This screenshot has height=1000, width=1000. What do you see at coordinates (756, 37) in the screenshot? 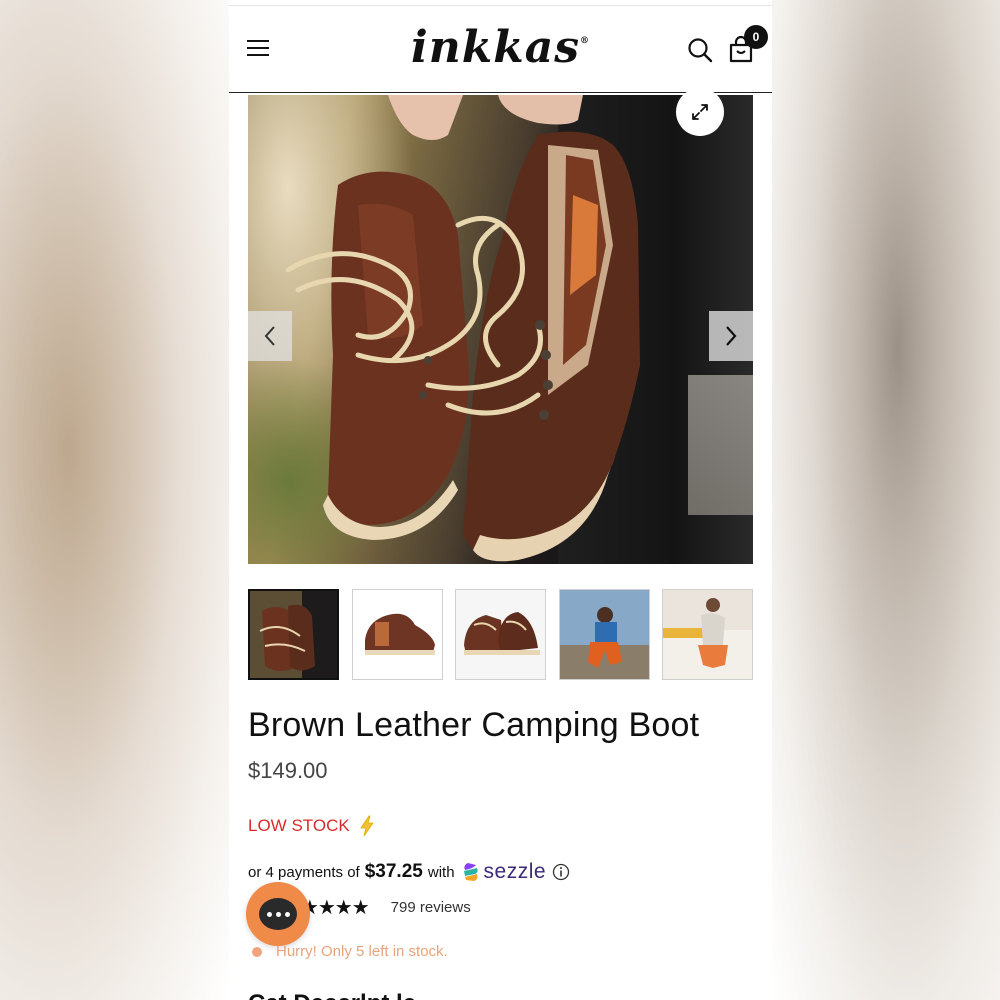
I see `cart-count-badge: 0` at bounding box center [756, 37].